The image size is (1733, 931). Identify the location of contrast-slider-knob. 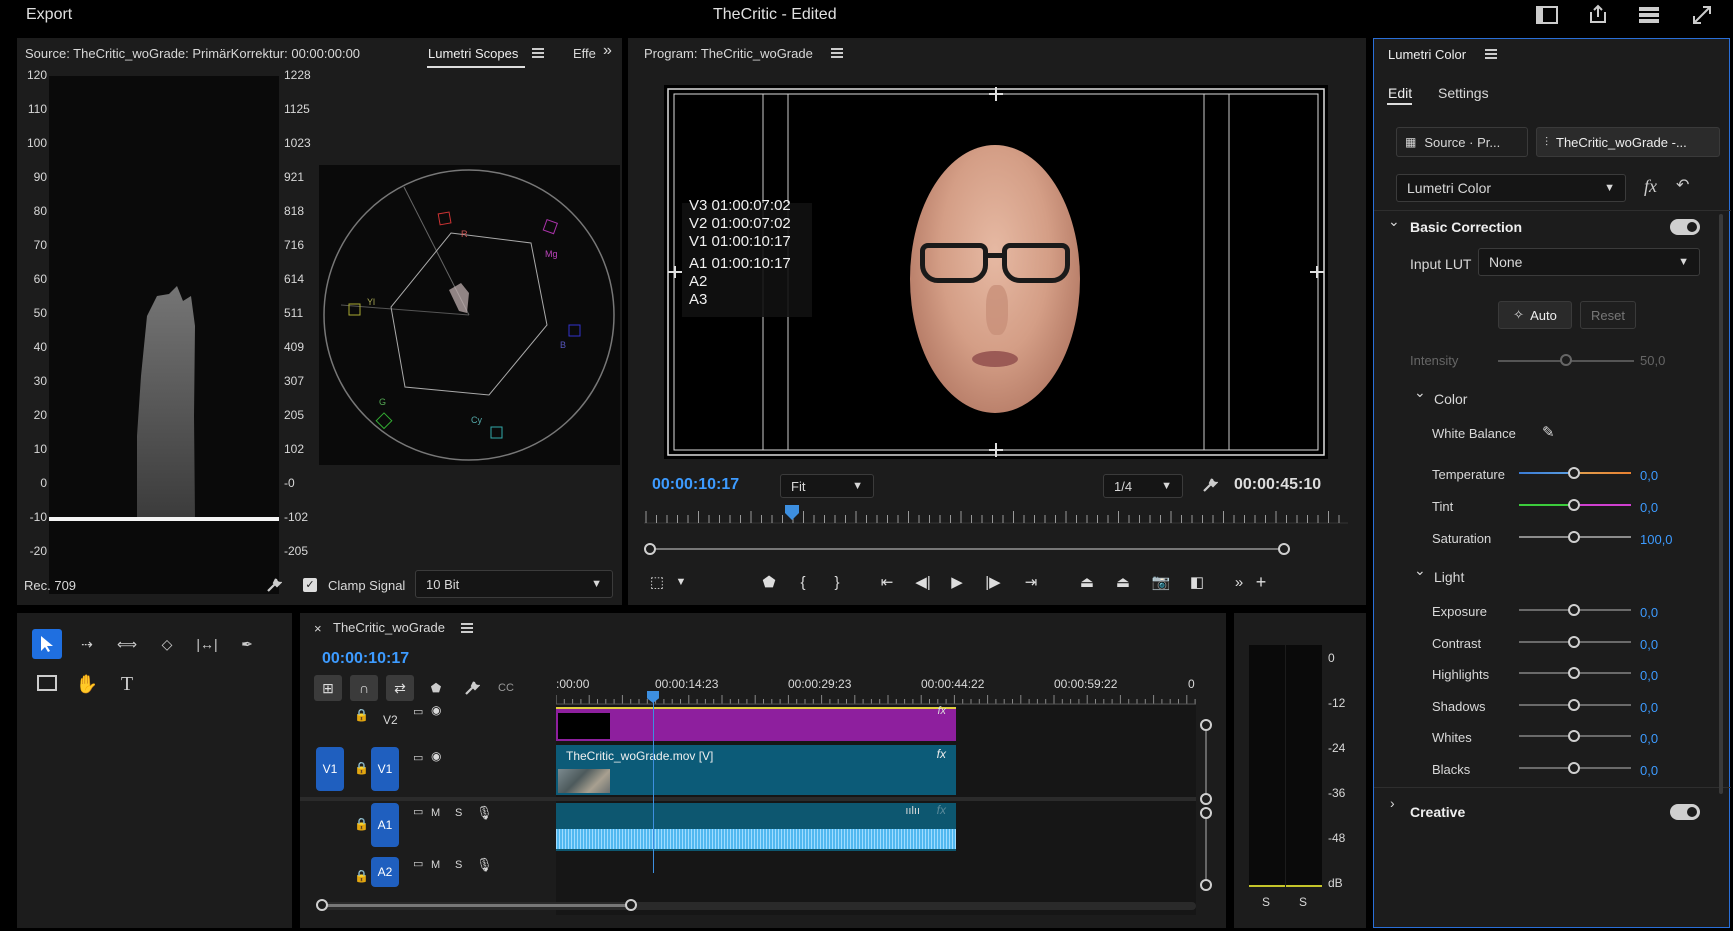
(1574, 642).